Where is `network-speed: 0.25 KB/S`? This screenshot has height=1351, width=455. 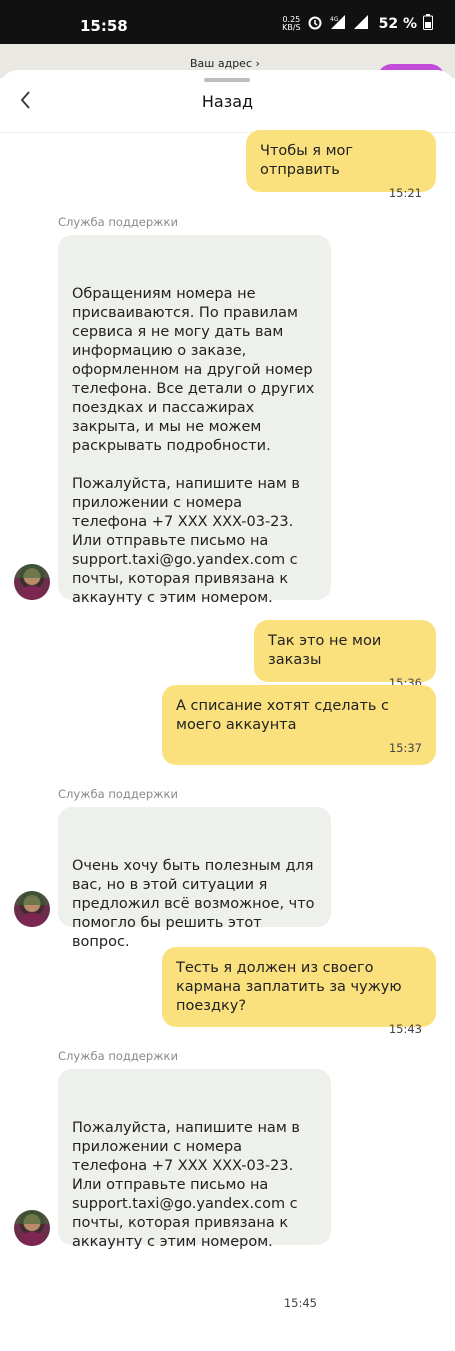
network-speed: 0.25 KB/S is located at coordinates (291, 24).